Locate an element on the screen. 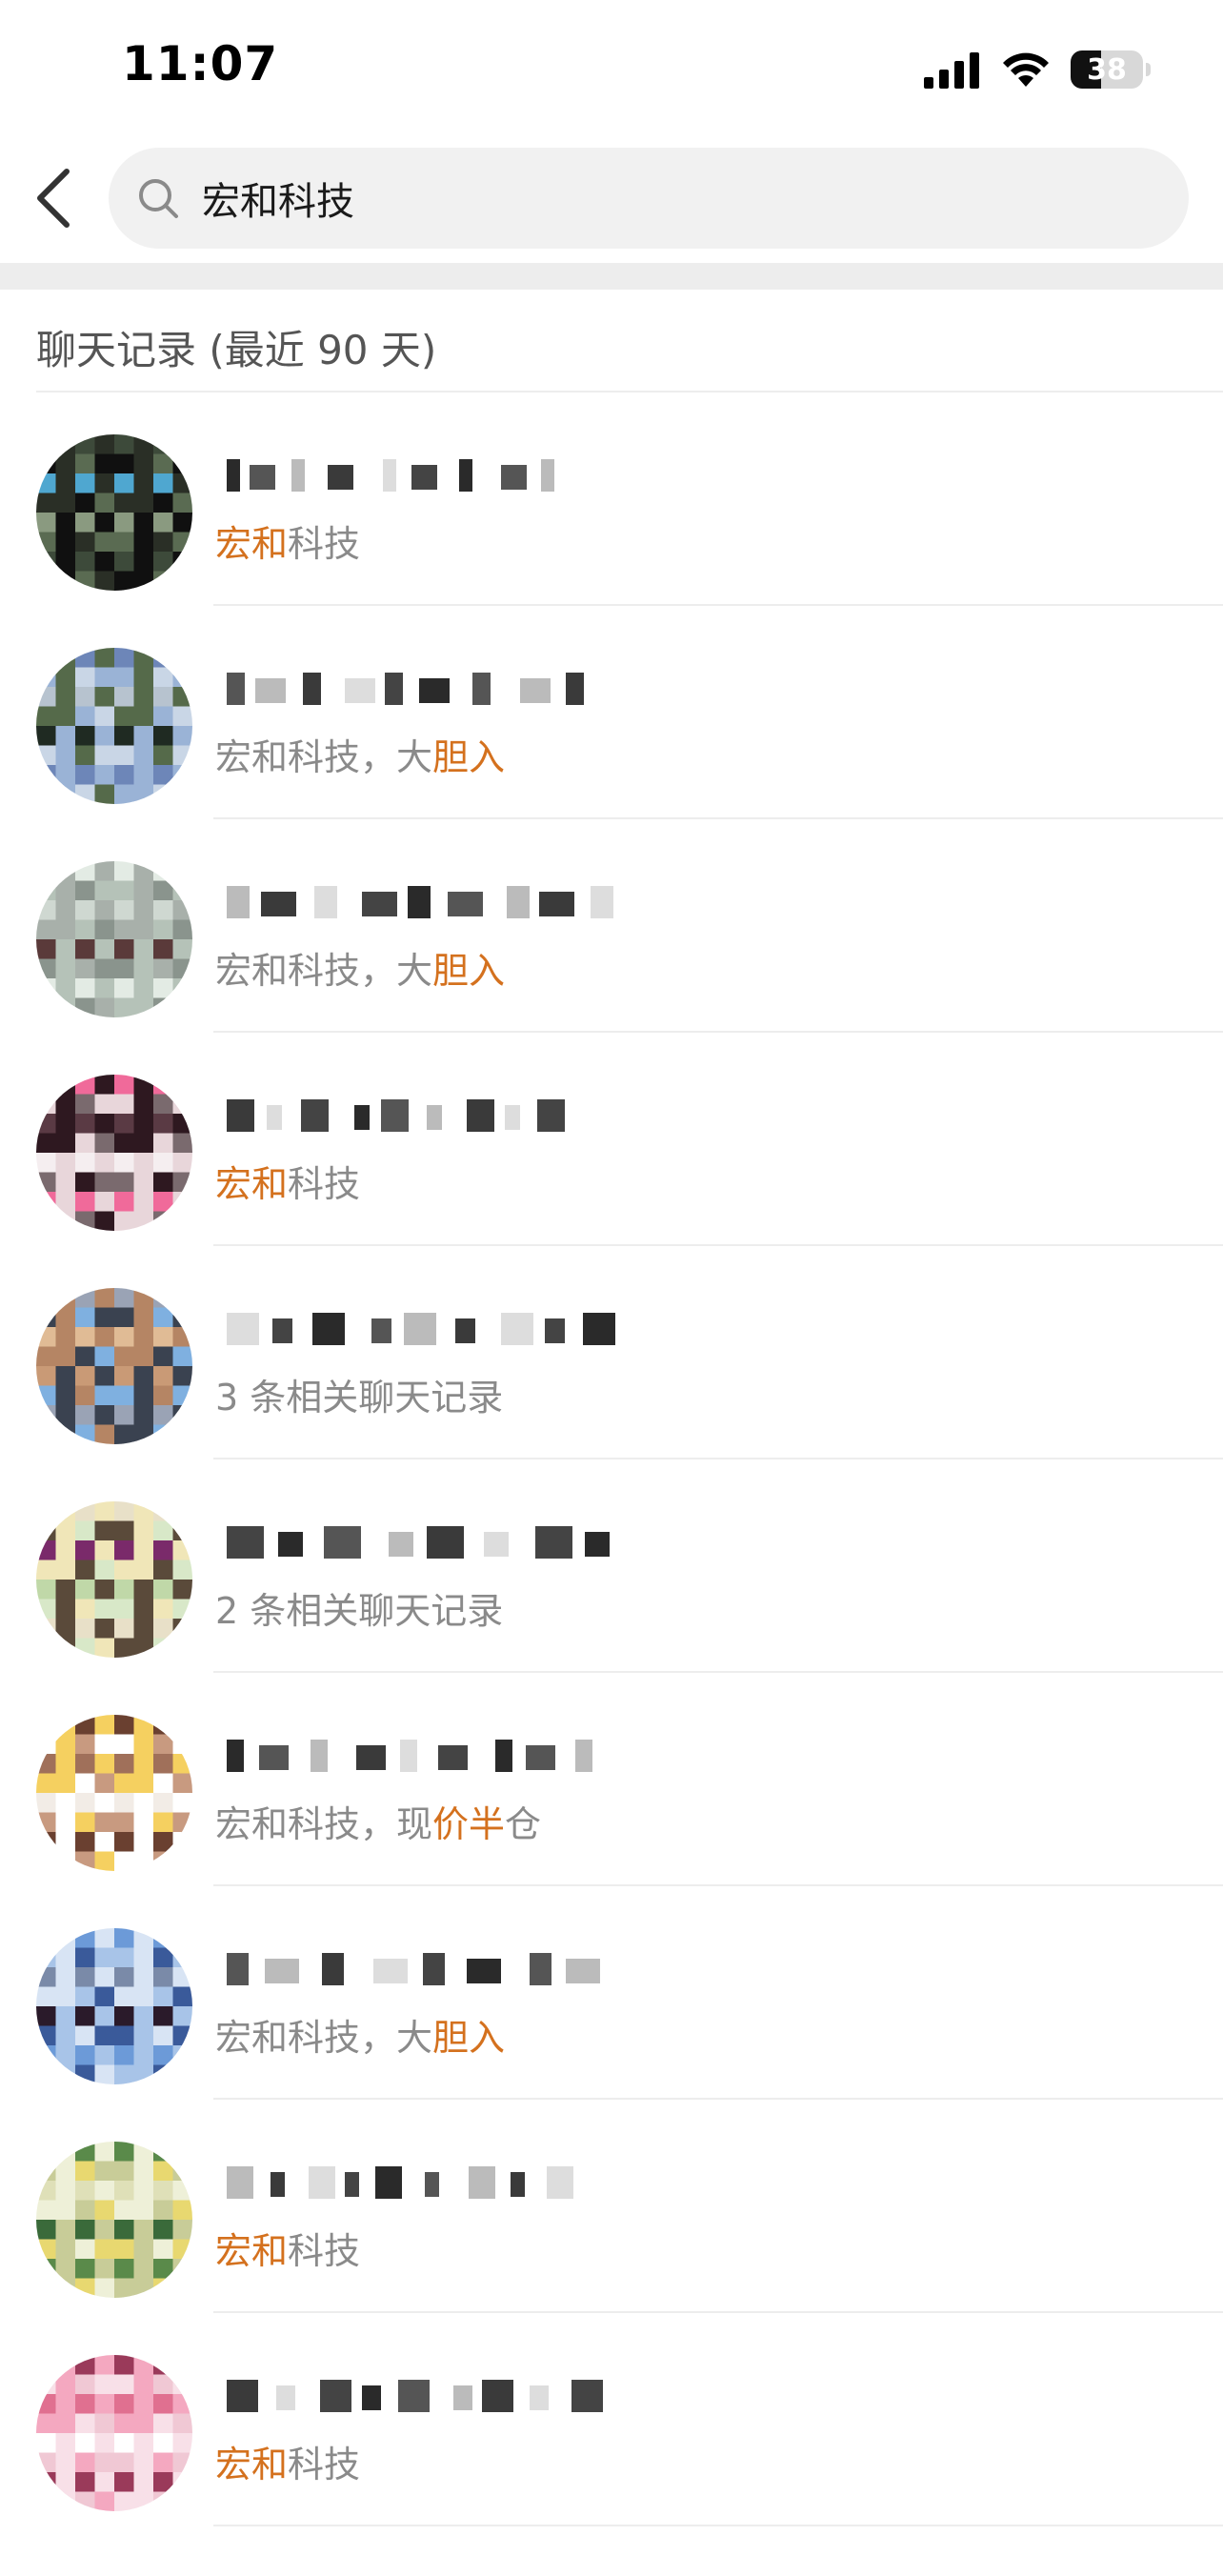  message-snippet: 宏和科技，现价半仓 is located at coordinates (378, 1824).